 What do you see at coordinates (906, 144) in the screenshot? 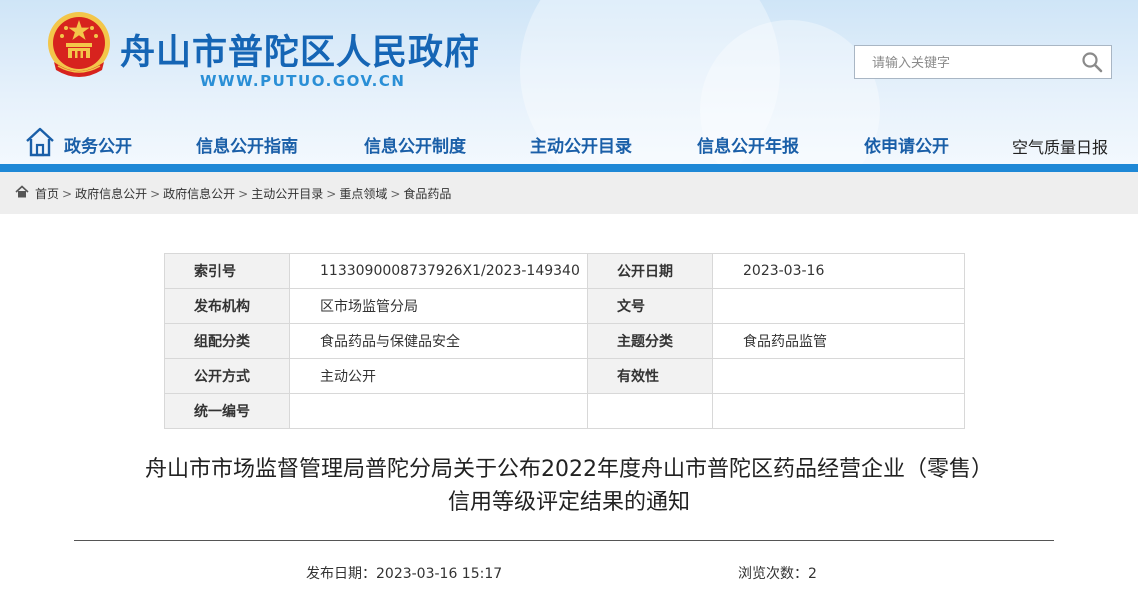
I see `nav-item-request: 依申请公开` at bounding box center [906, 144].